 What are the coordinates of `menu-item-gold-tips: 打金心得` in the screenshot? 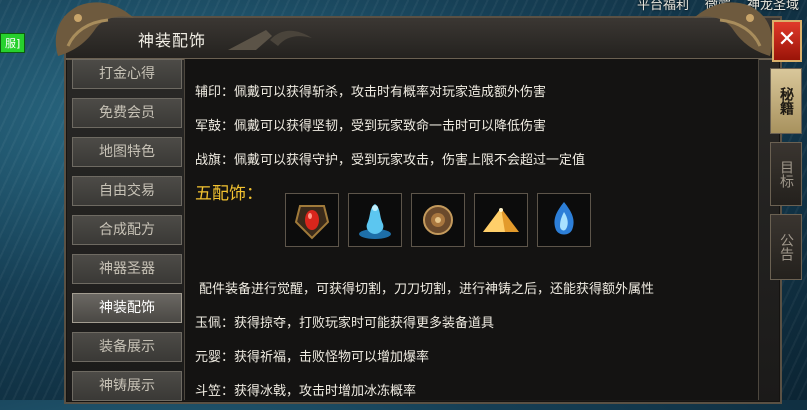 It's located at (127, 74).